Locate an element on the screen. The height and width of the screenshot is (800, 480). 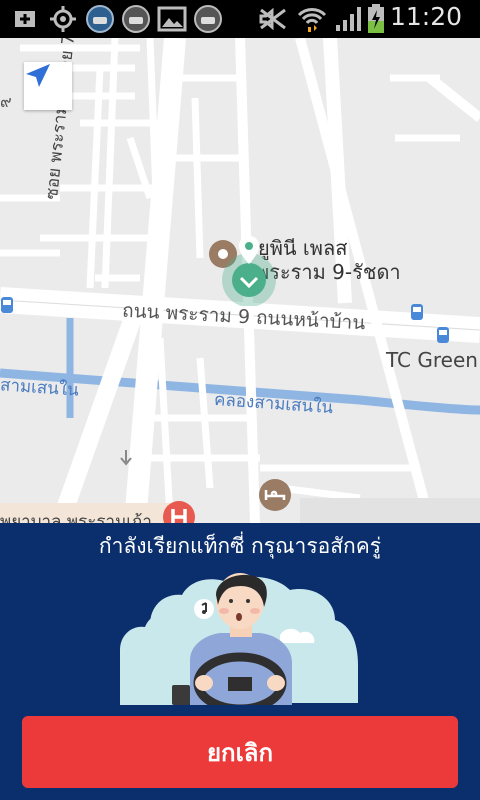
wifi-icon is located at coordinates (312, 19).